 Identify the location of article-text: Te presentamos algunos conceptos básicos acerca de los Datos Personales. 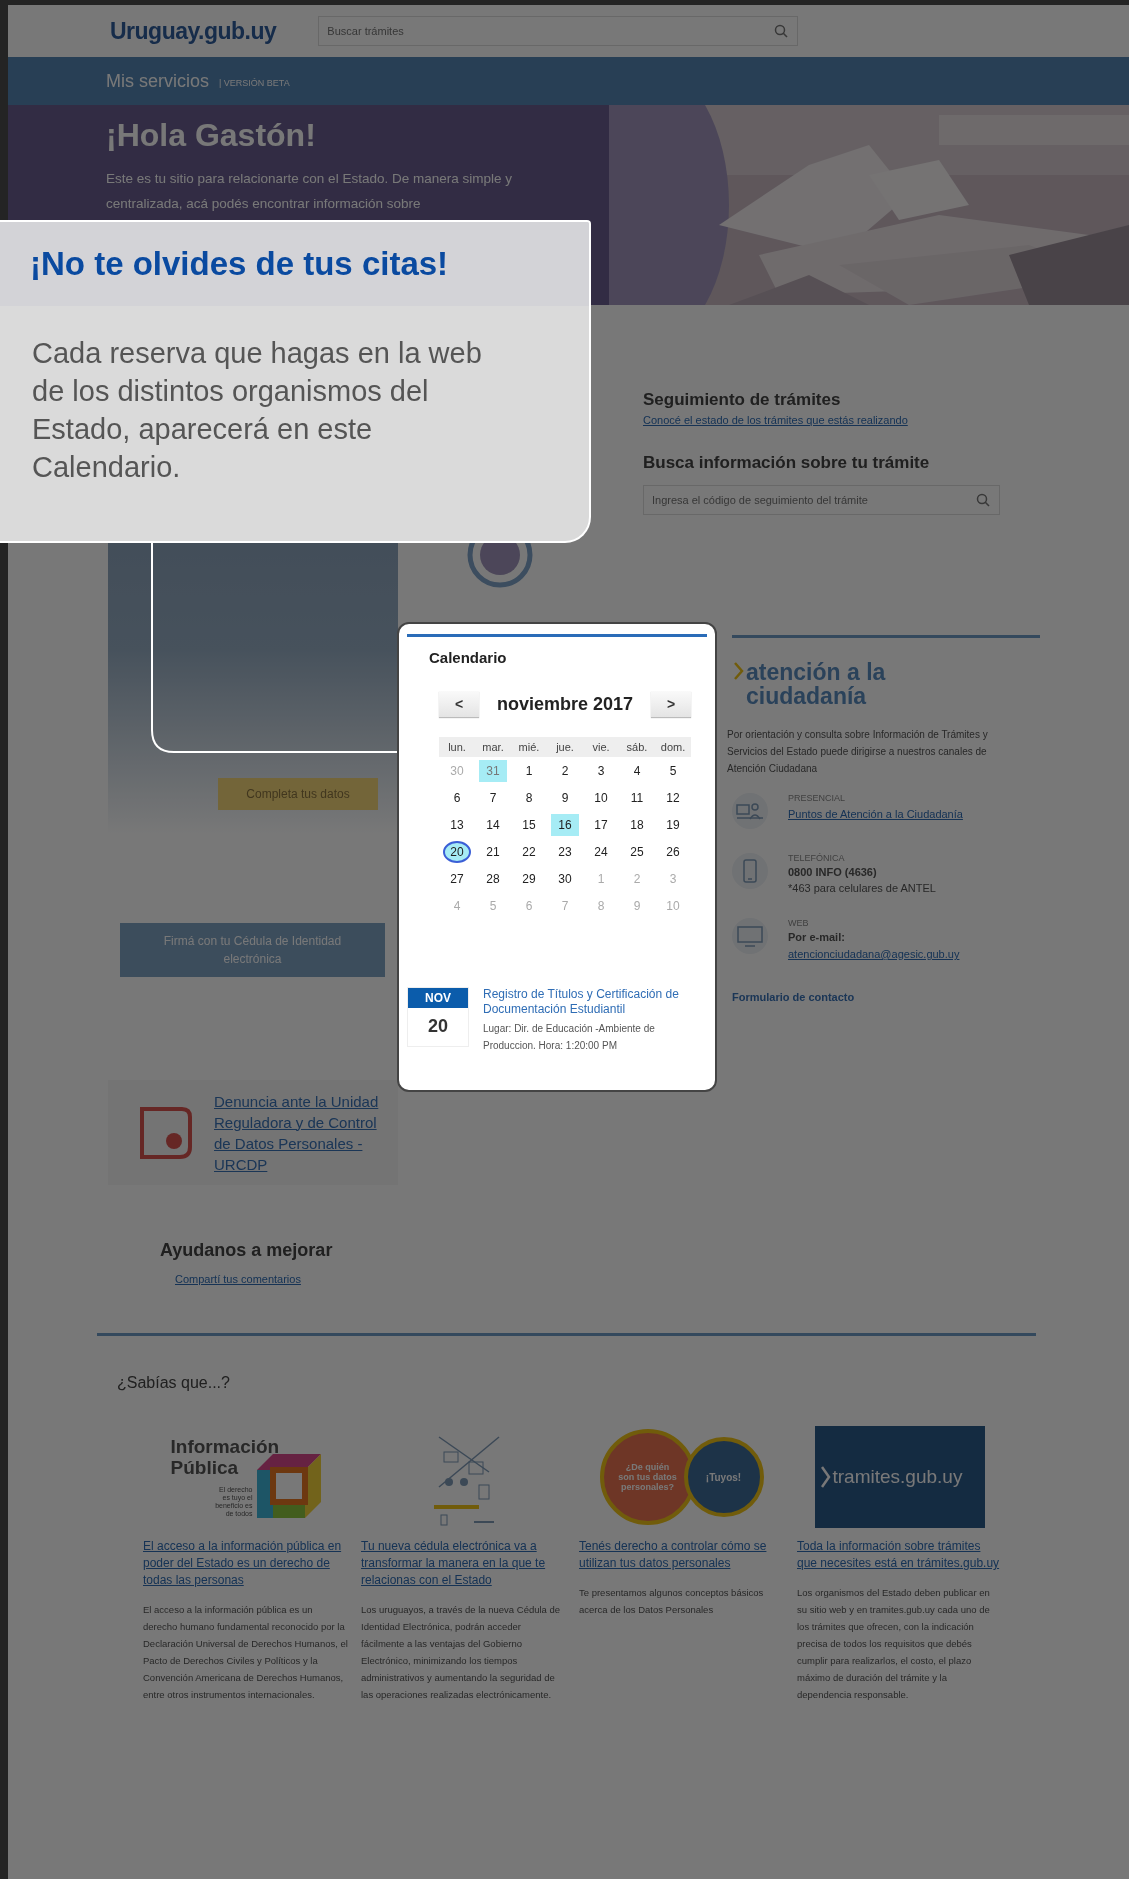
(672, 1601).